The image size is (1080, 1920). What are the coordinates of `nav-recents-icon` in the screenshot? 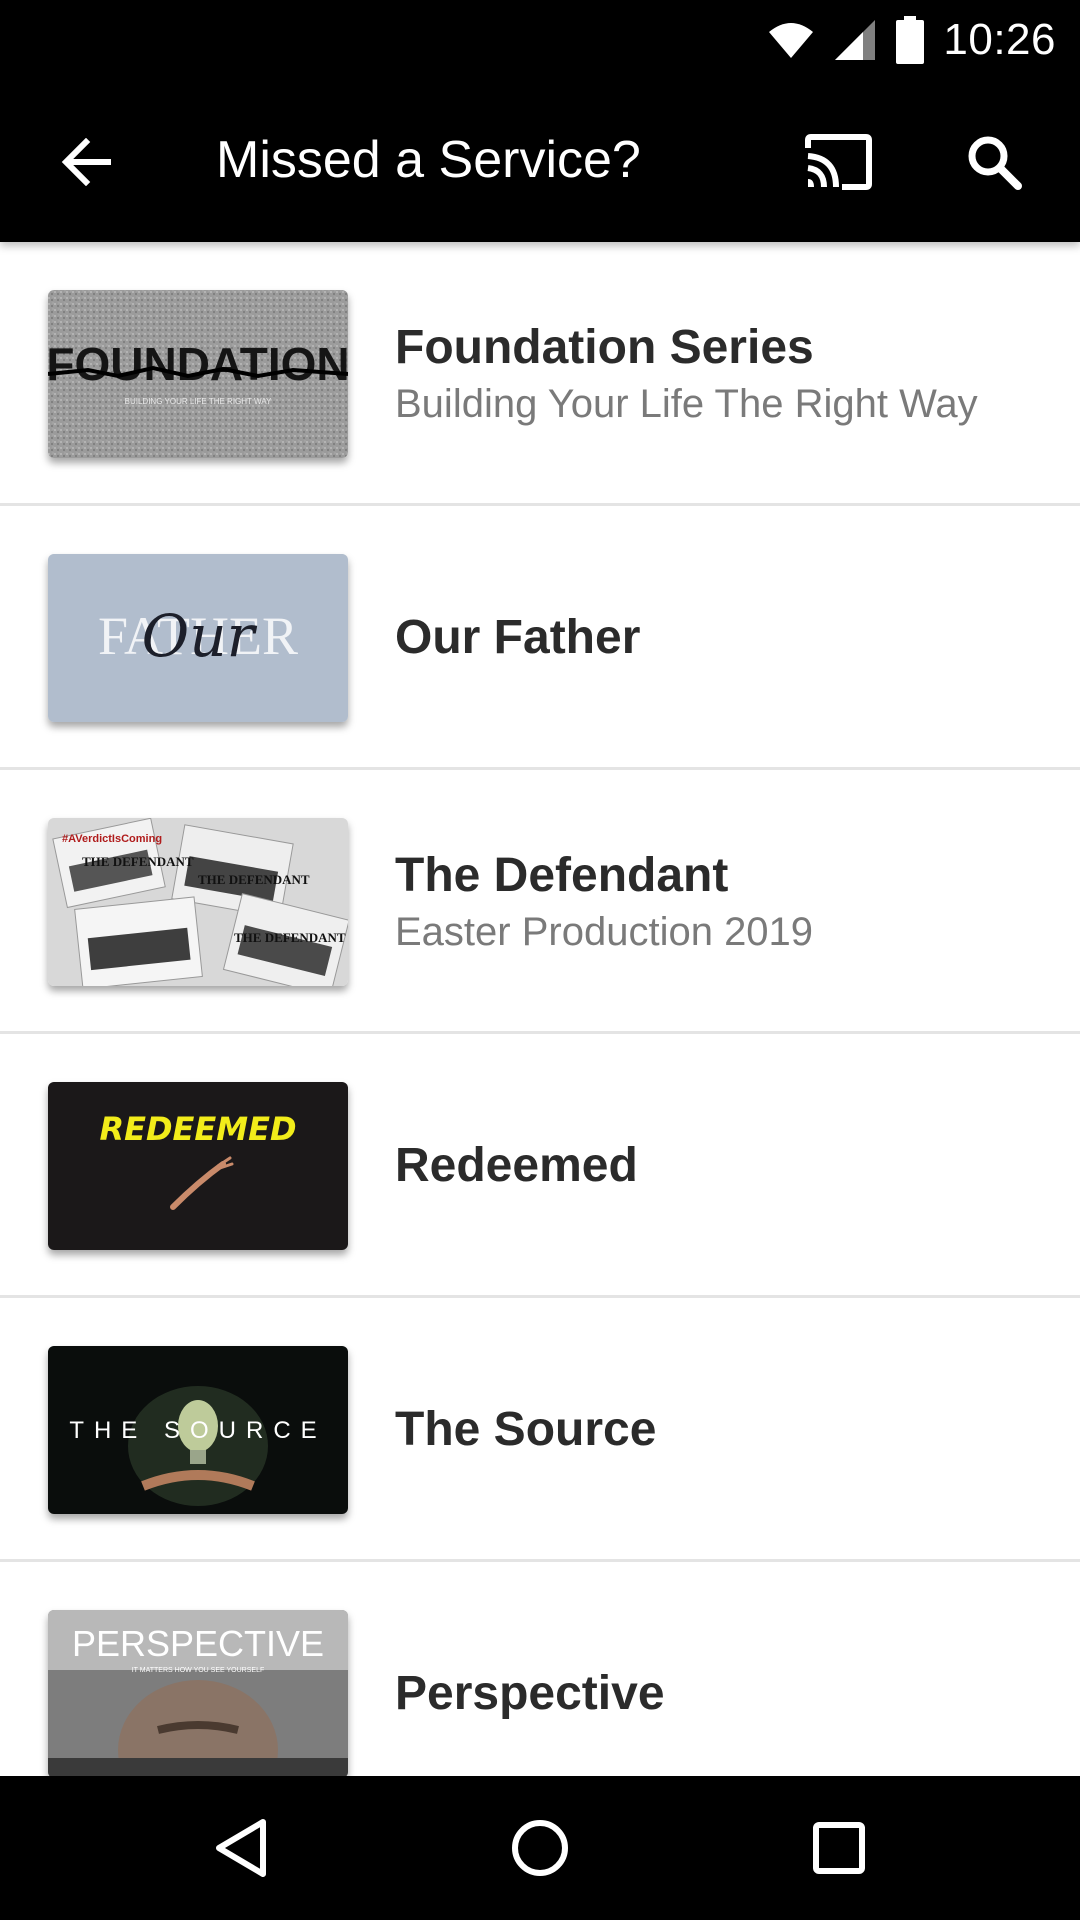 It's located at (839, 1848).